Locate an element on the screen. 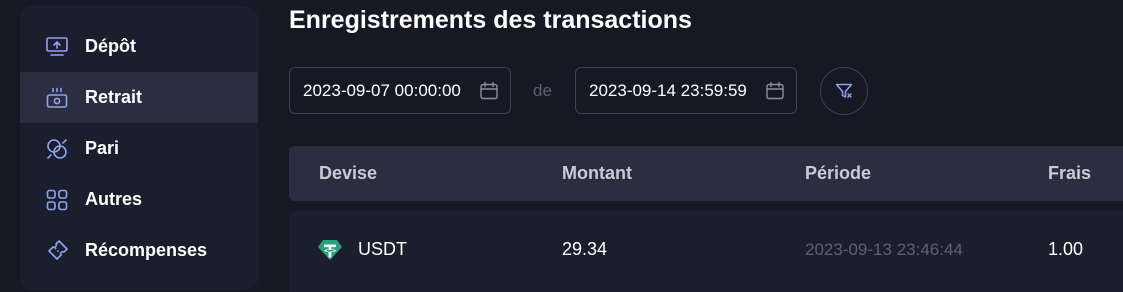 Image resolution: width=1123 pixels, height=292 pixels. filter-button is located at coordinates (844, 91).